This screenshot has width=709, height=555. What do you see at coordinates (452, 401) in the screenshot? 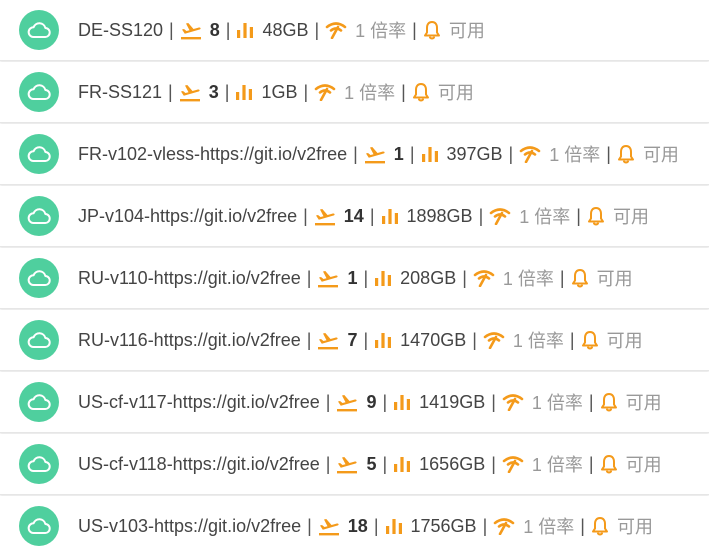
I see `traffic-used: 1419GB` at bounding box center [452, 401].